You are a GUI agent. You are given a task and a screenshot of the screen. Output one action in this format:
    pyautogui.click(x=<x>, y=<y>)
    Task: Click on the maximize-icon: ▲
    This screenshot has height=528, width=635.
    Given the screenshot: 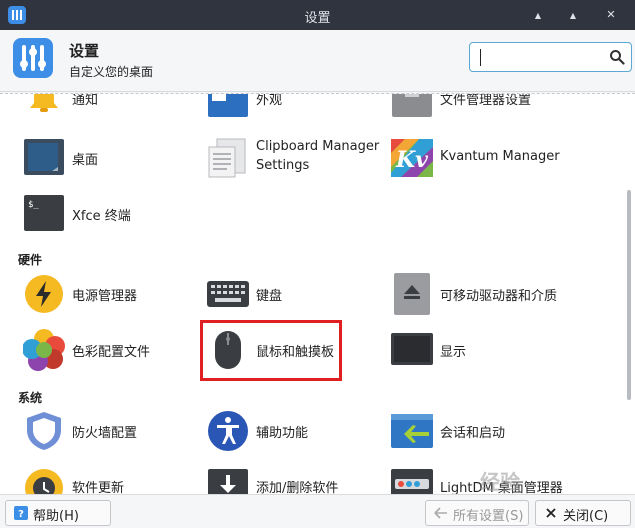 What is the action you would take?
    pyautogui.click(x=573, y=15)
    